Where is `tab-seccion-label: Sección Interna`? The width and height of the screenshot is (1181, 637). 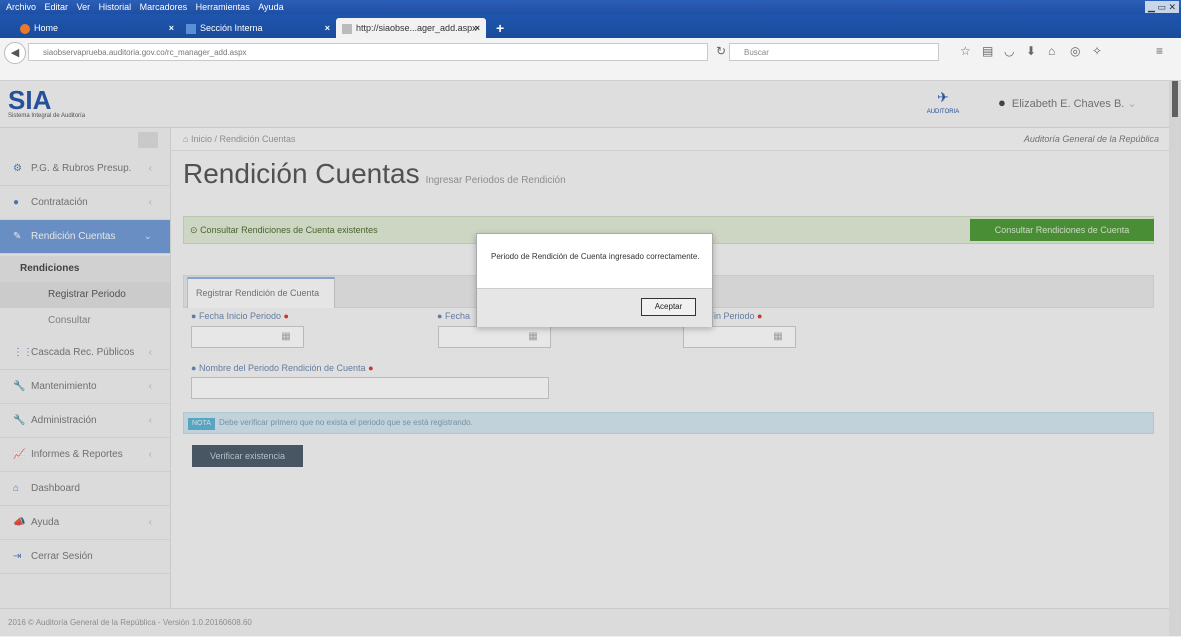 tab-seccion-label: Sección Interna is located at coordinates (231, 28).